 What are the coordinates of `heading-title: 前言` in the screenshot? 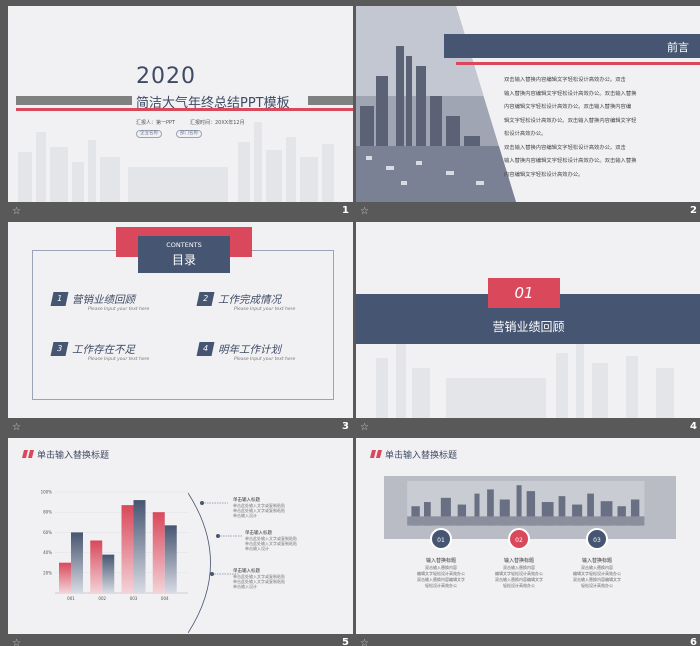 It's located at (678, 47).